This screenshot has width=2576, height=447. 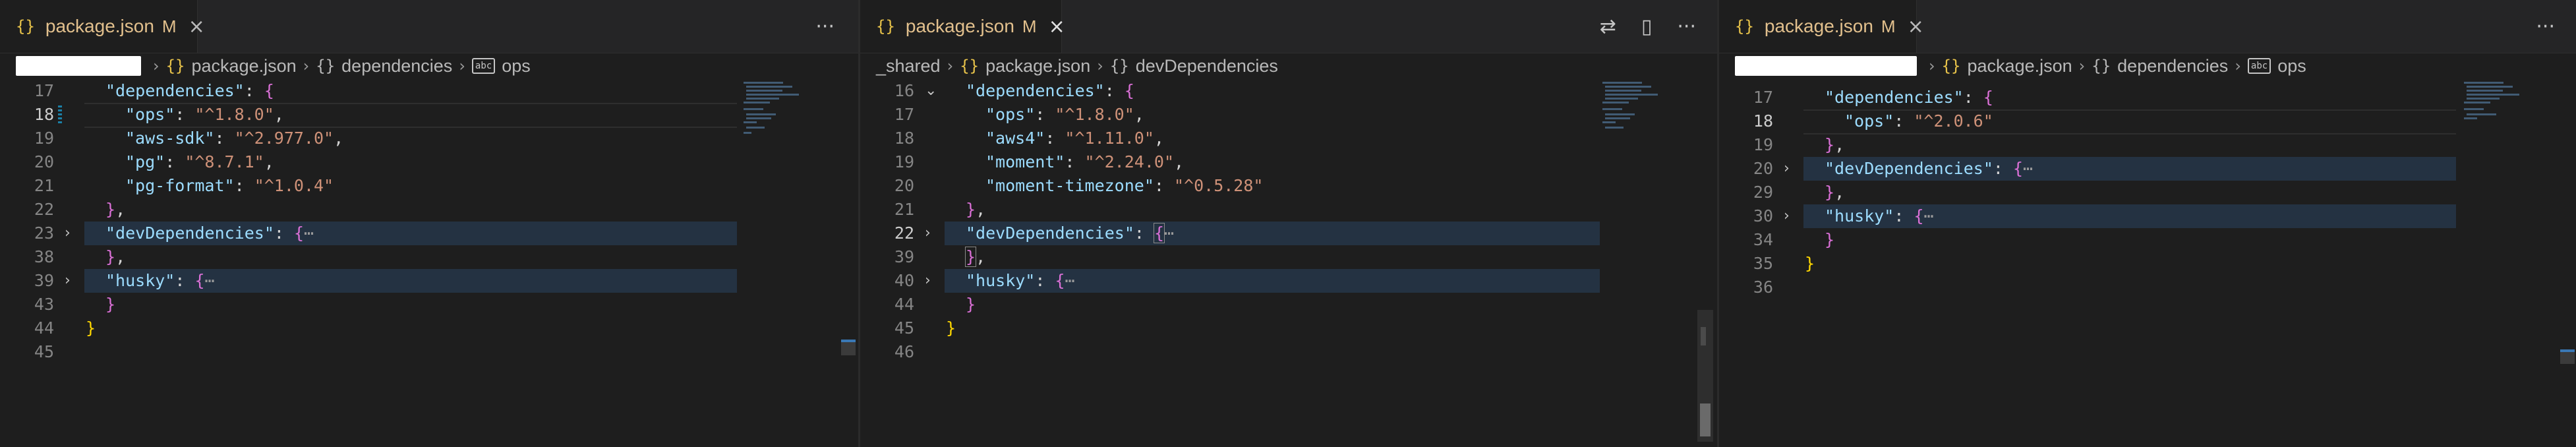 I want to click on scrollbar-cursor-marker, so click(x=1705, y=419).